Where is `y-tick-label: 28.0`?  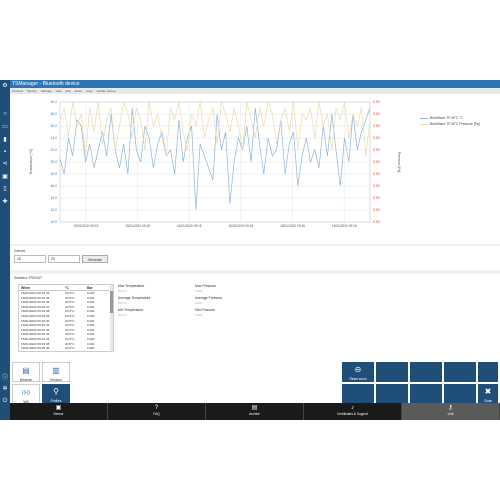
y-tick-label: 28.0 is located at coordinates (53, 114).